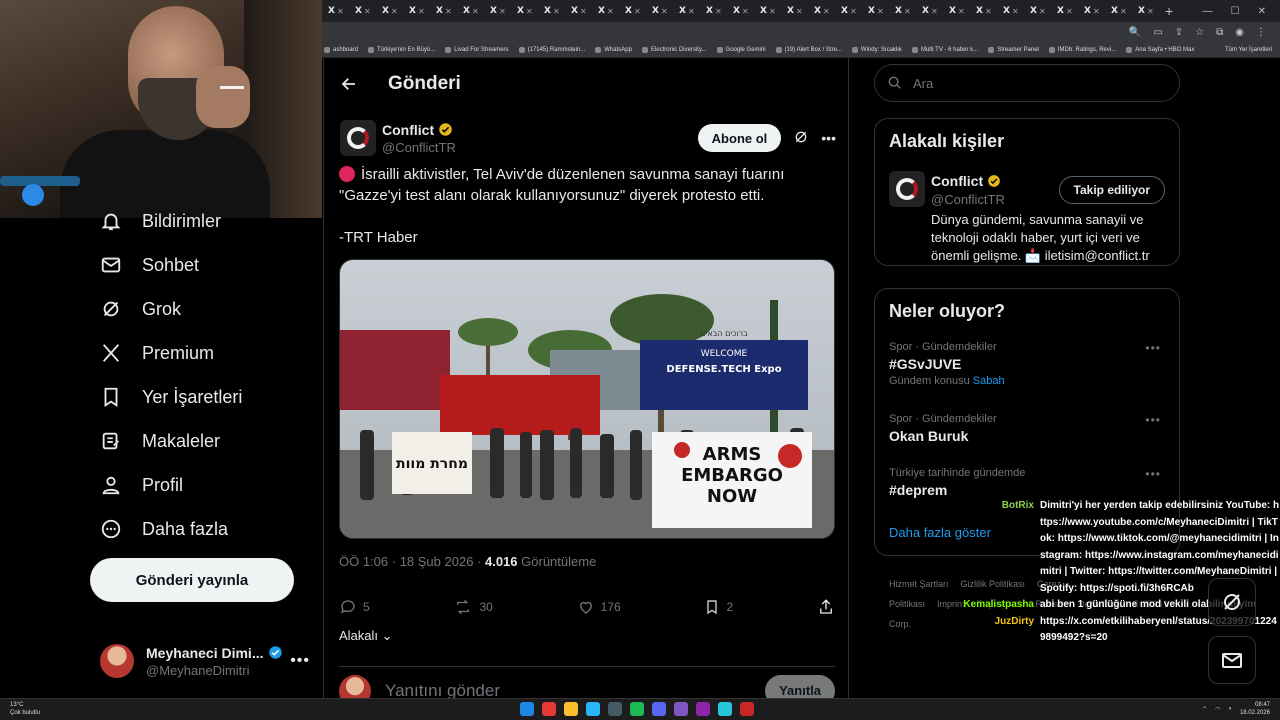 The height and width of the screenshot is (720, 1280). I want to click on nav-item-grok: Grok, so click(140, 309).